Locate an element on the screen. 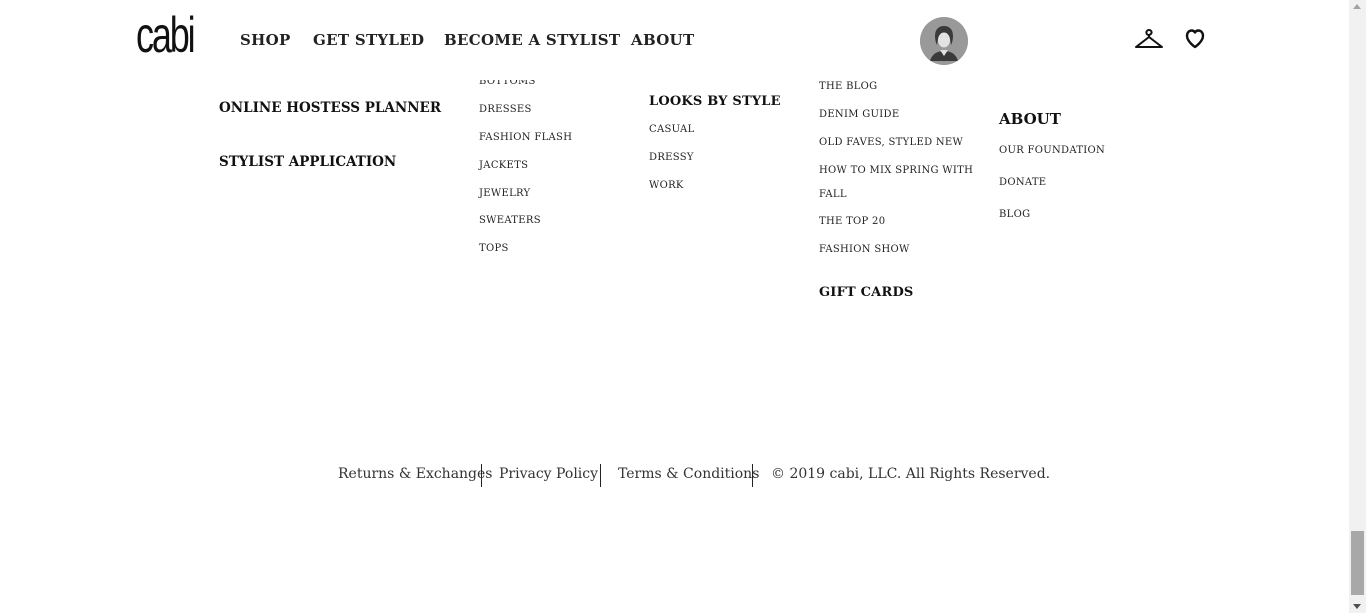 The image size is (1366, 613). vertical-scrollbar is located at coordinates (1357, 306).